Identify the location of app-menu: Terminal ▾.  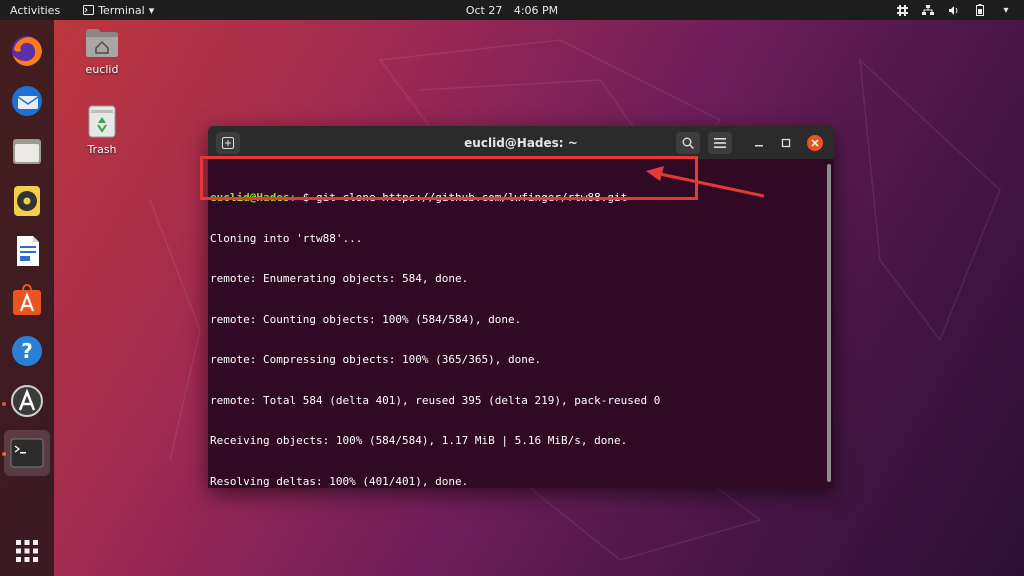
(118, 10).